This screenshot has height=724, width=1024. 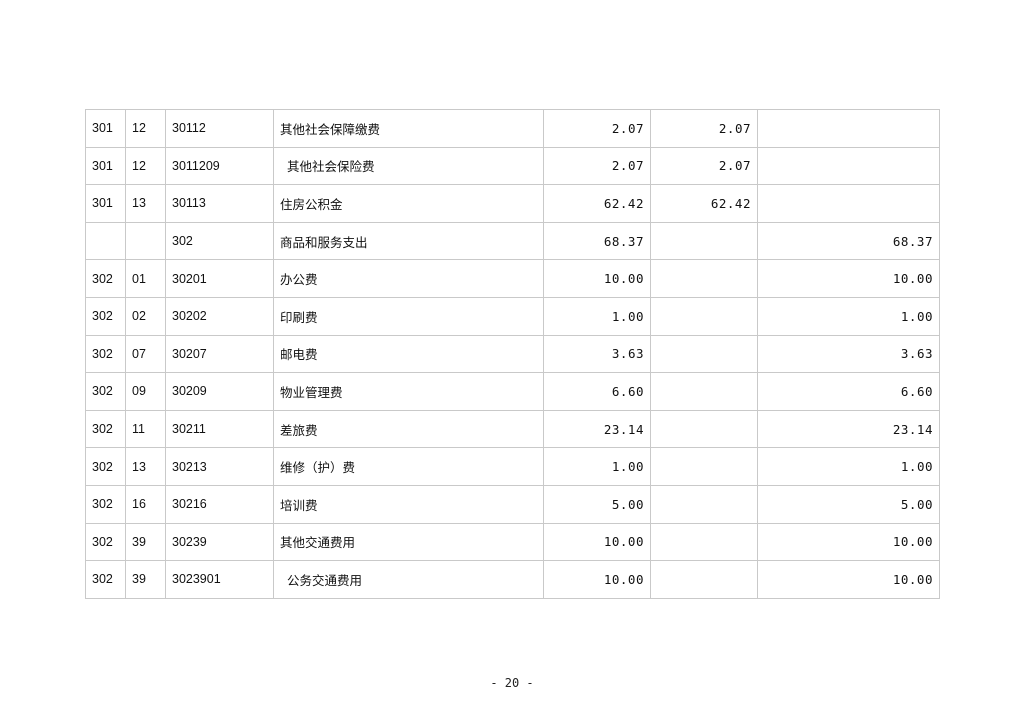 I want to click on subject-code-cell: 30202, so click(x=219, y=316).